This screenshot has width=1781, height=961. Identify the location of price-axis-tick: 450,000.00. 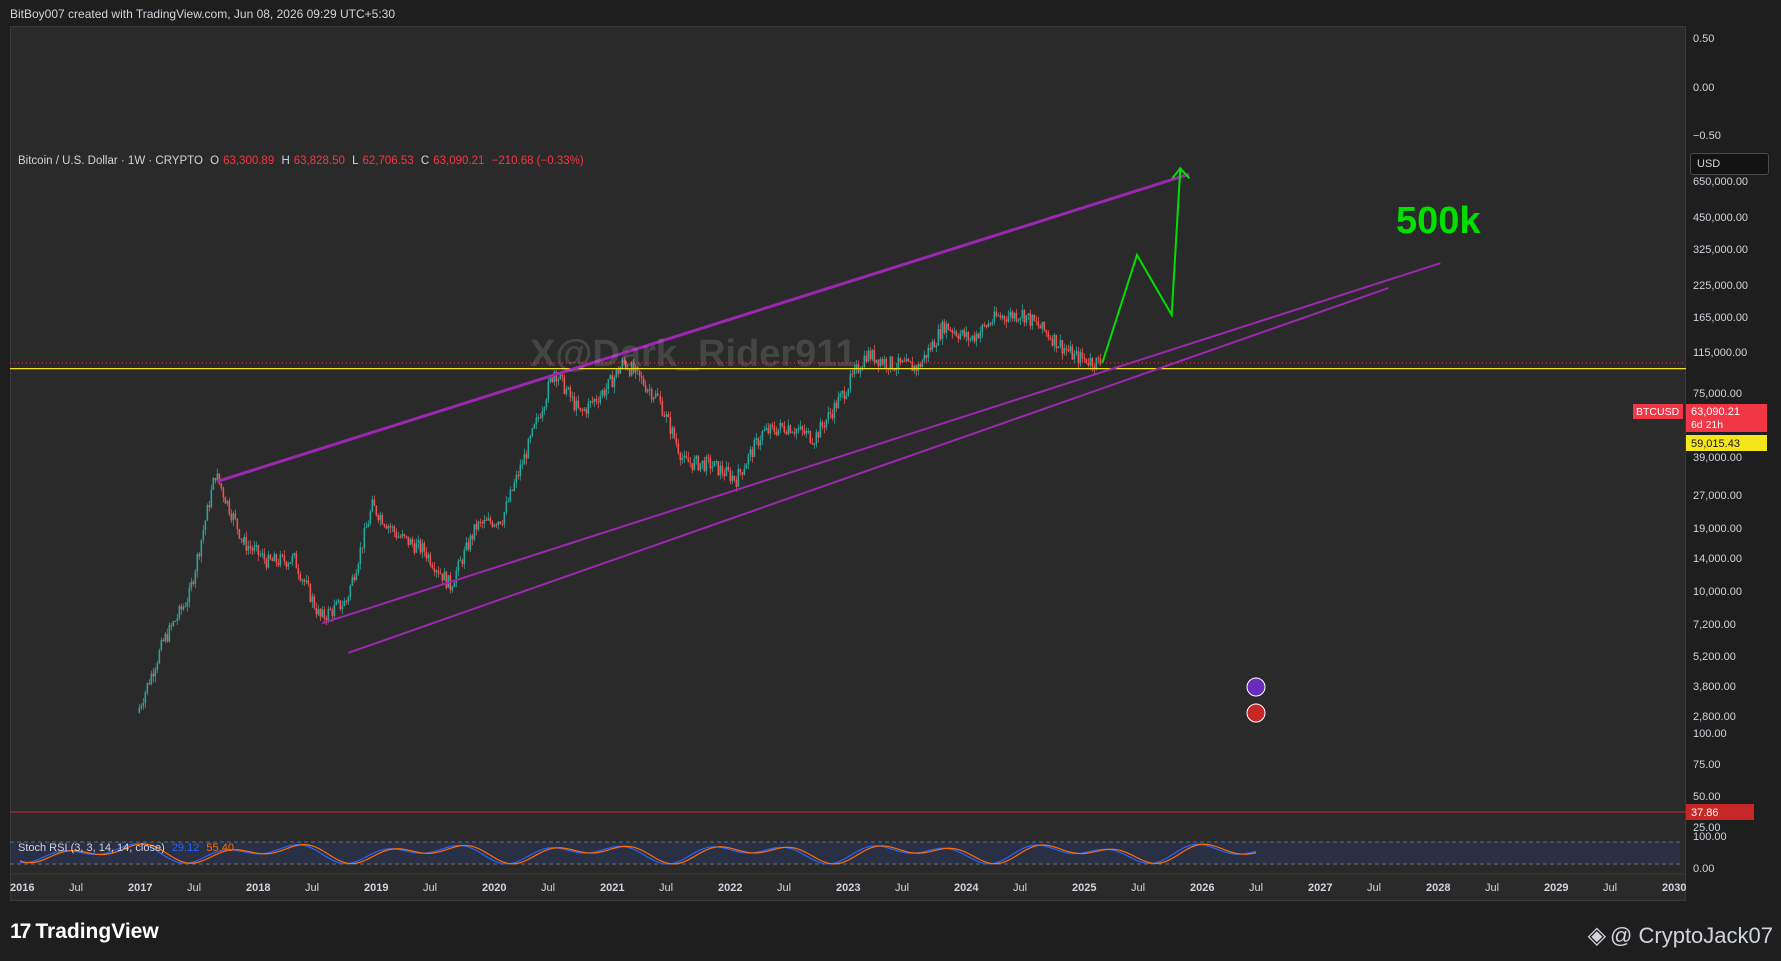
(1720, 218).